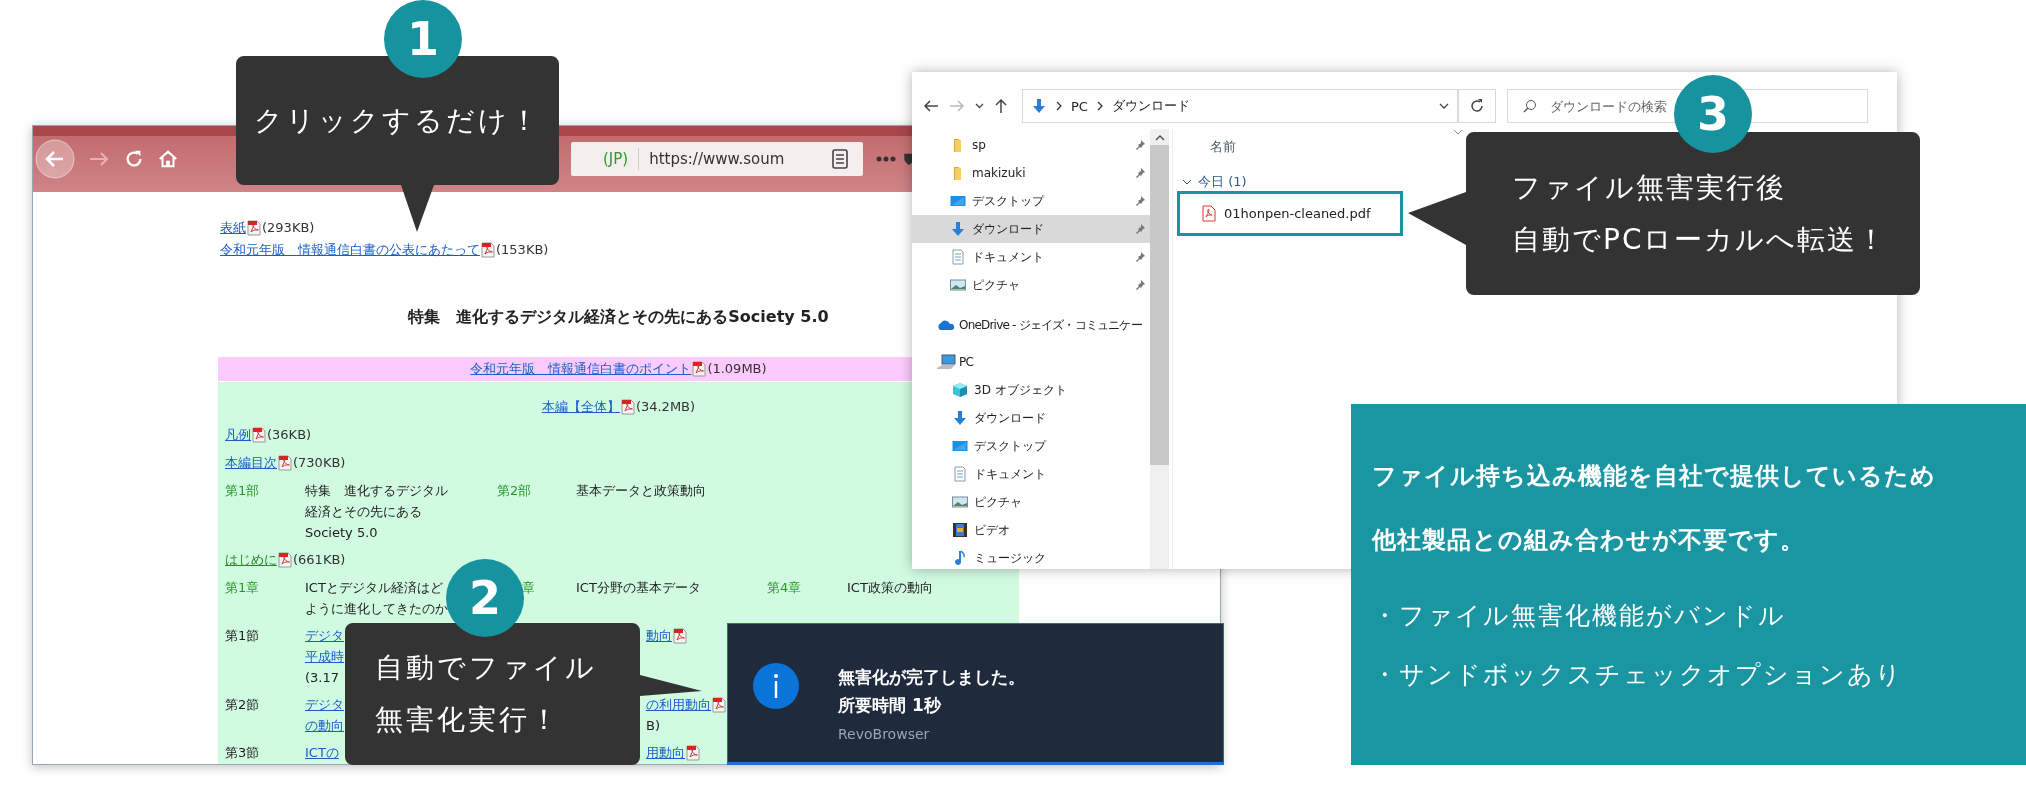 The width and height of the screenshot is (2026, 796). What do you see at coordinates (1031, 173) in the screenshot?
I see `nav-item: makizuki` at bounding box center [1031, 173].